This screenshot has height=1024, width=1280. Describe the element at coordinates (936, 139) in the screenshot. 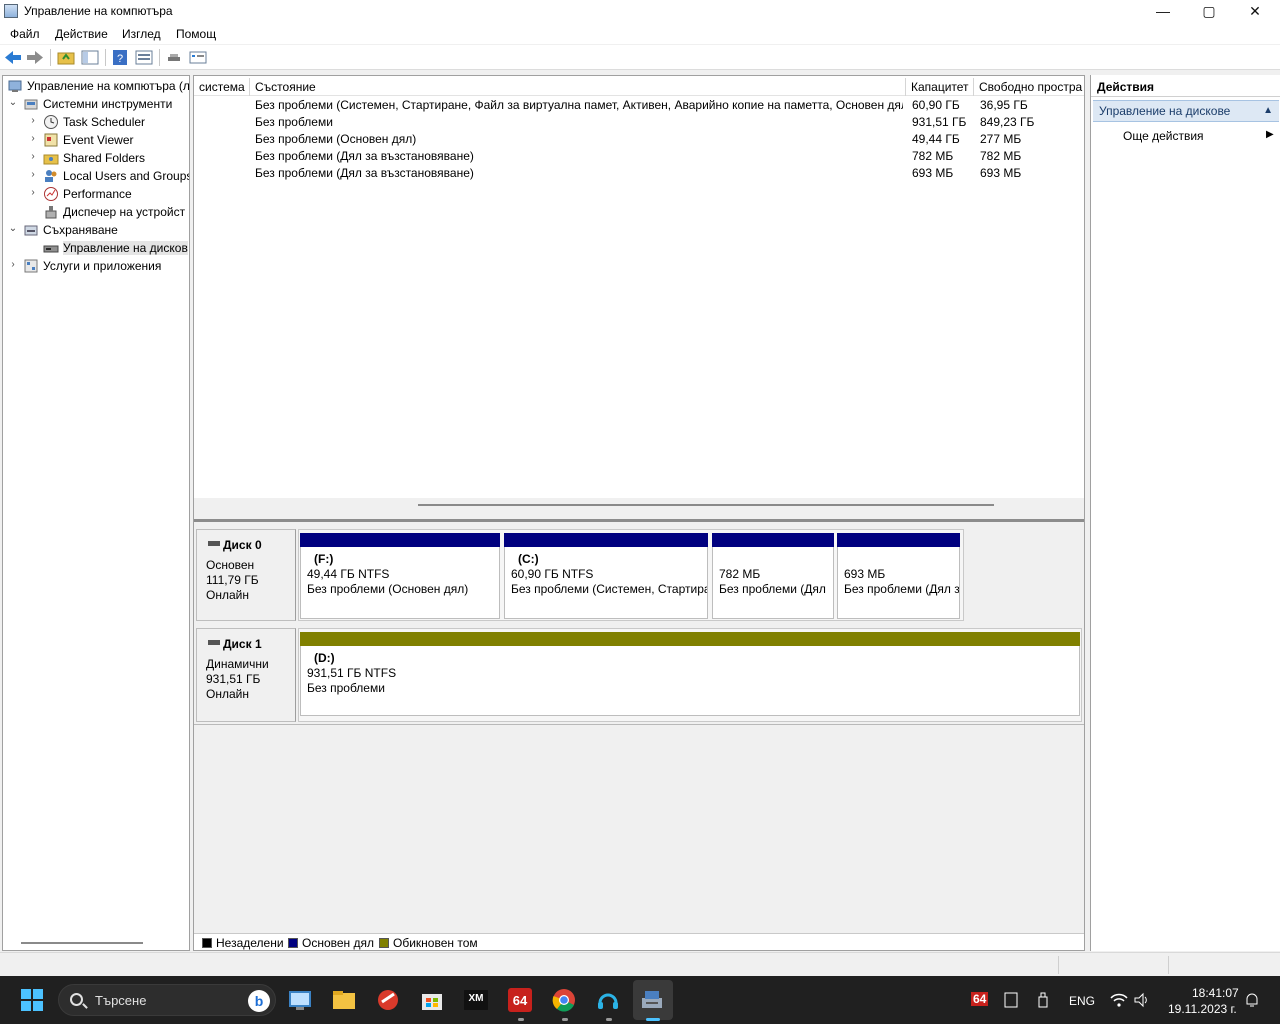

I see `cell-capacity: 49,44 ГБ` at that location.